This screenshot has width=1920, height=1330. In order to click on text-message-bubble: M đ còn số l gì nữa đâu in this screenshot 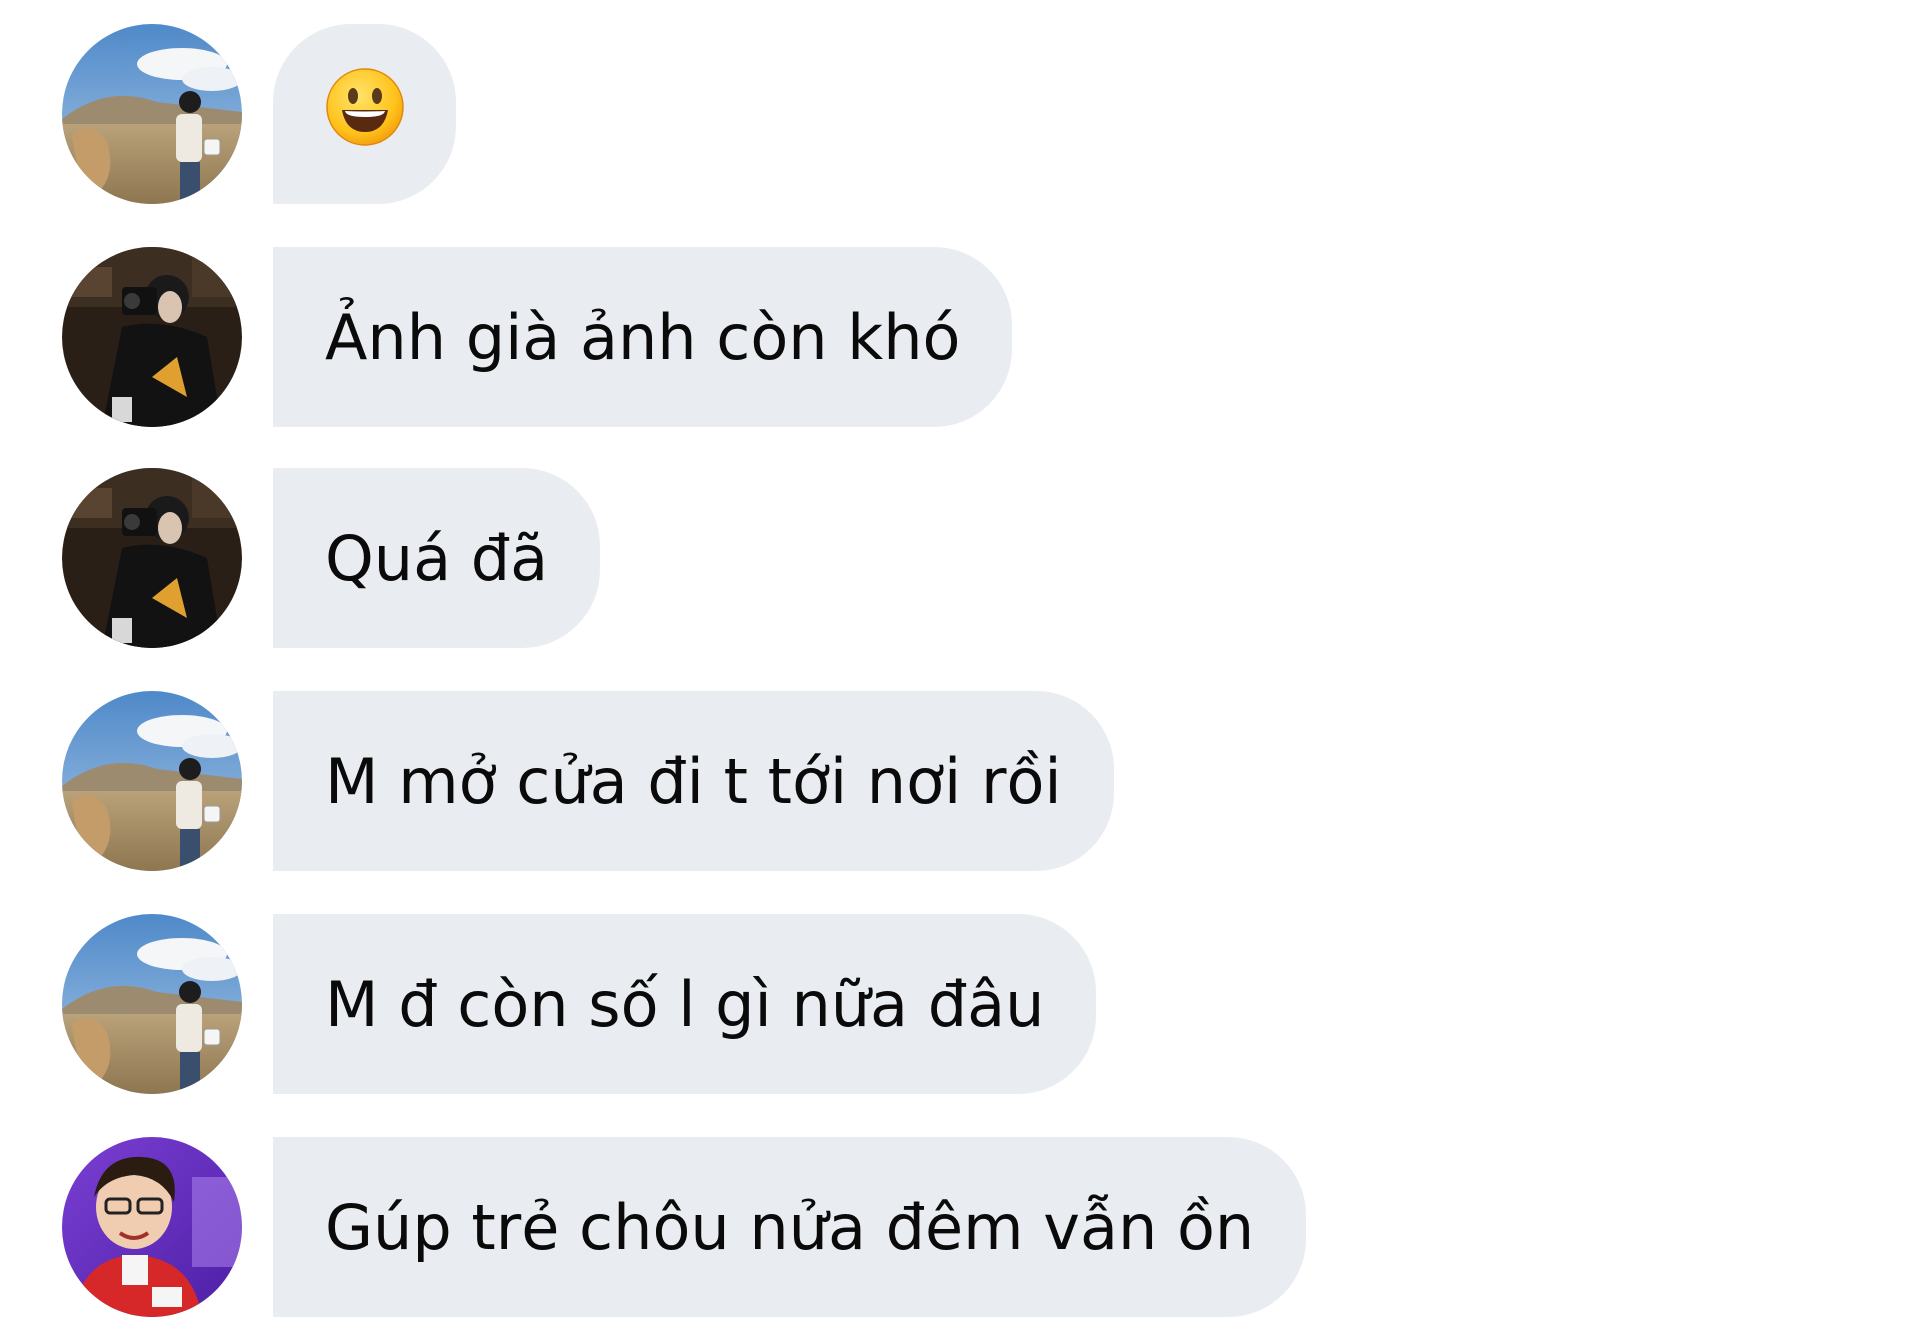, I will do `click(685, 1004)`.